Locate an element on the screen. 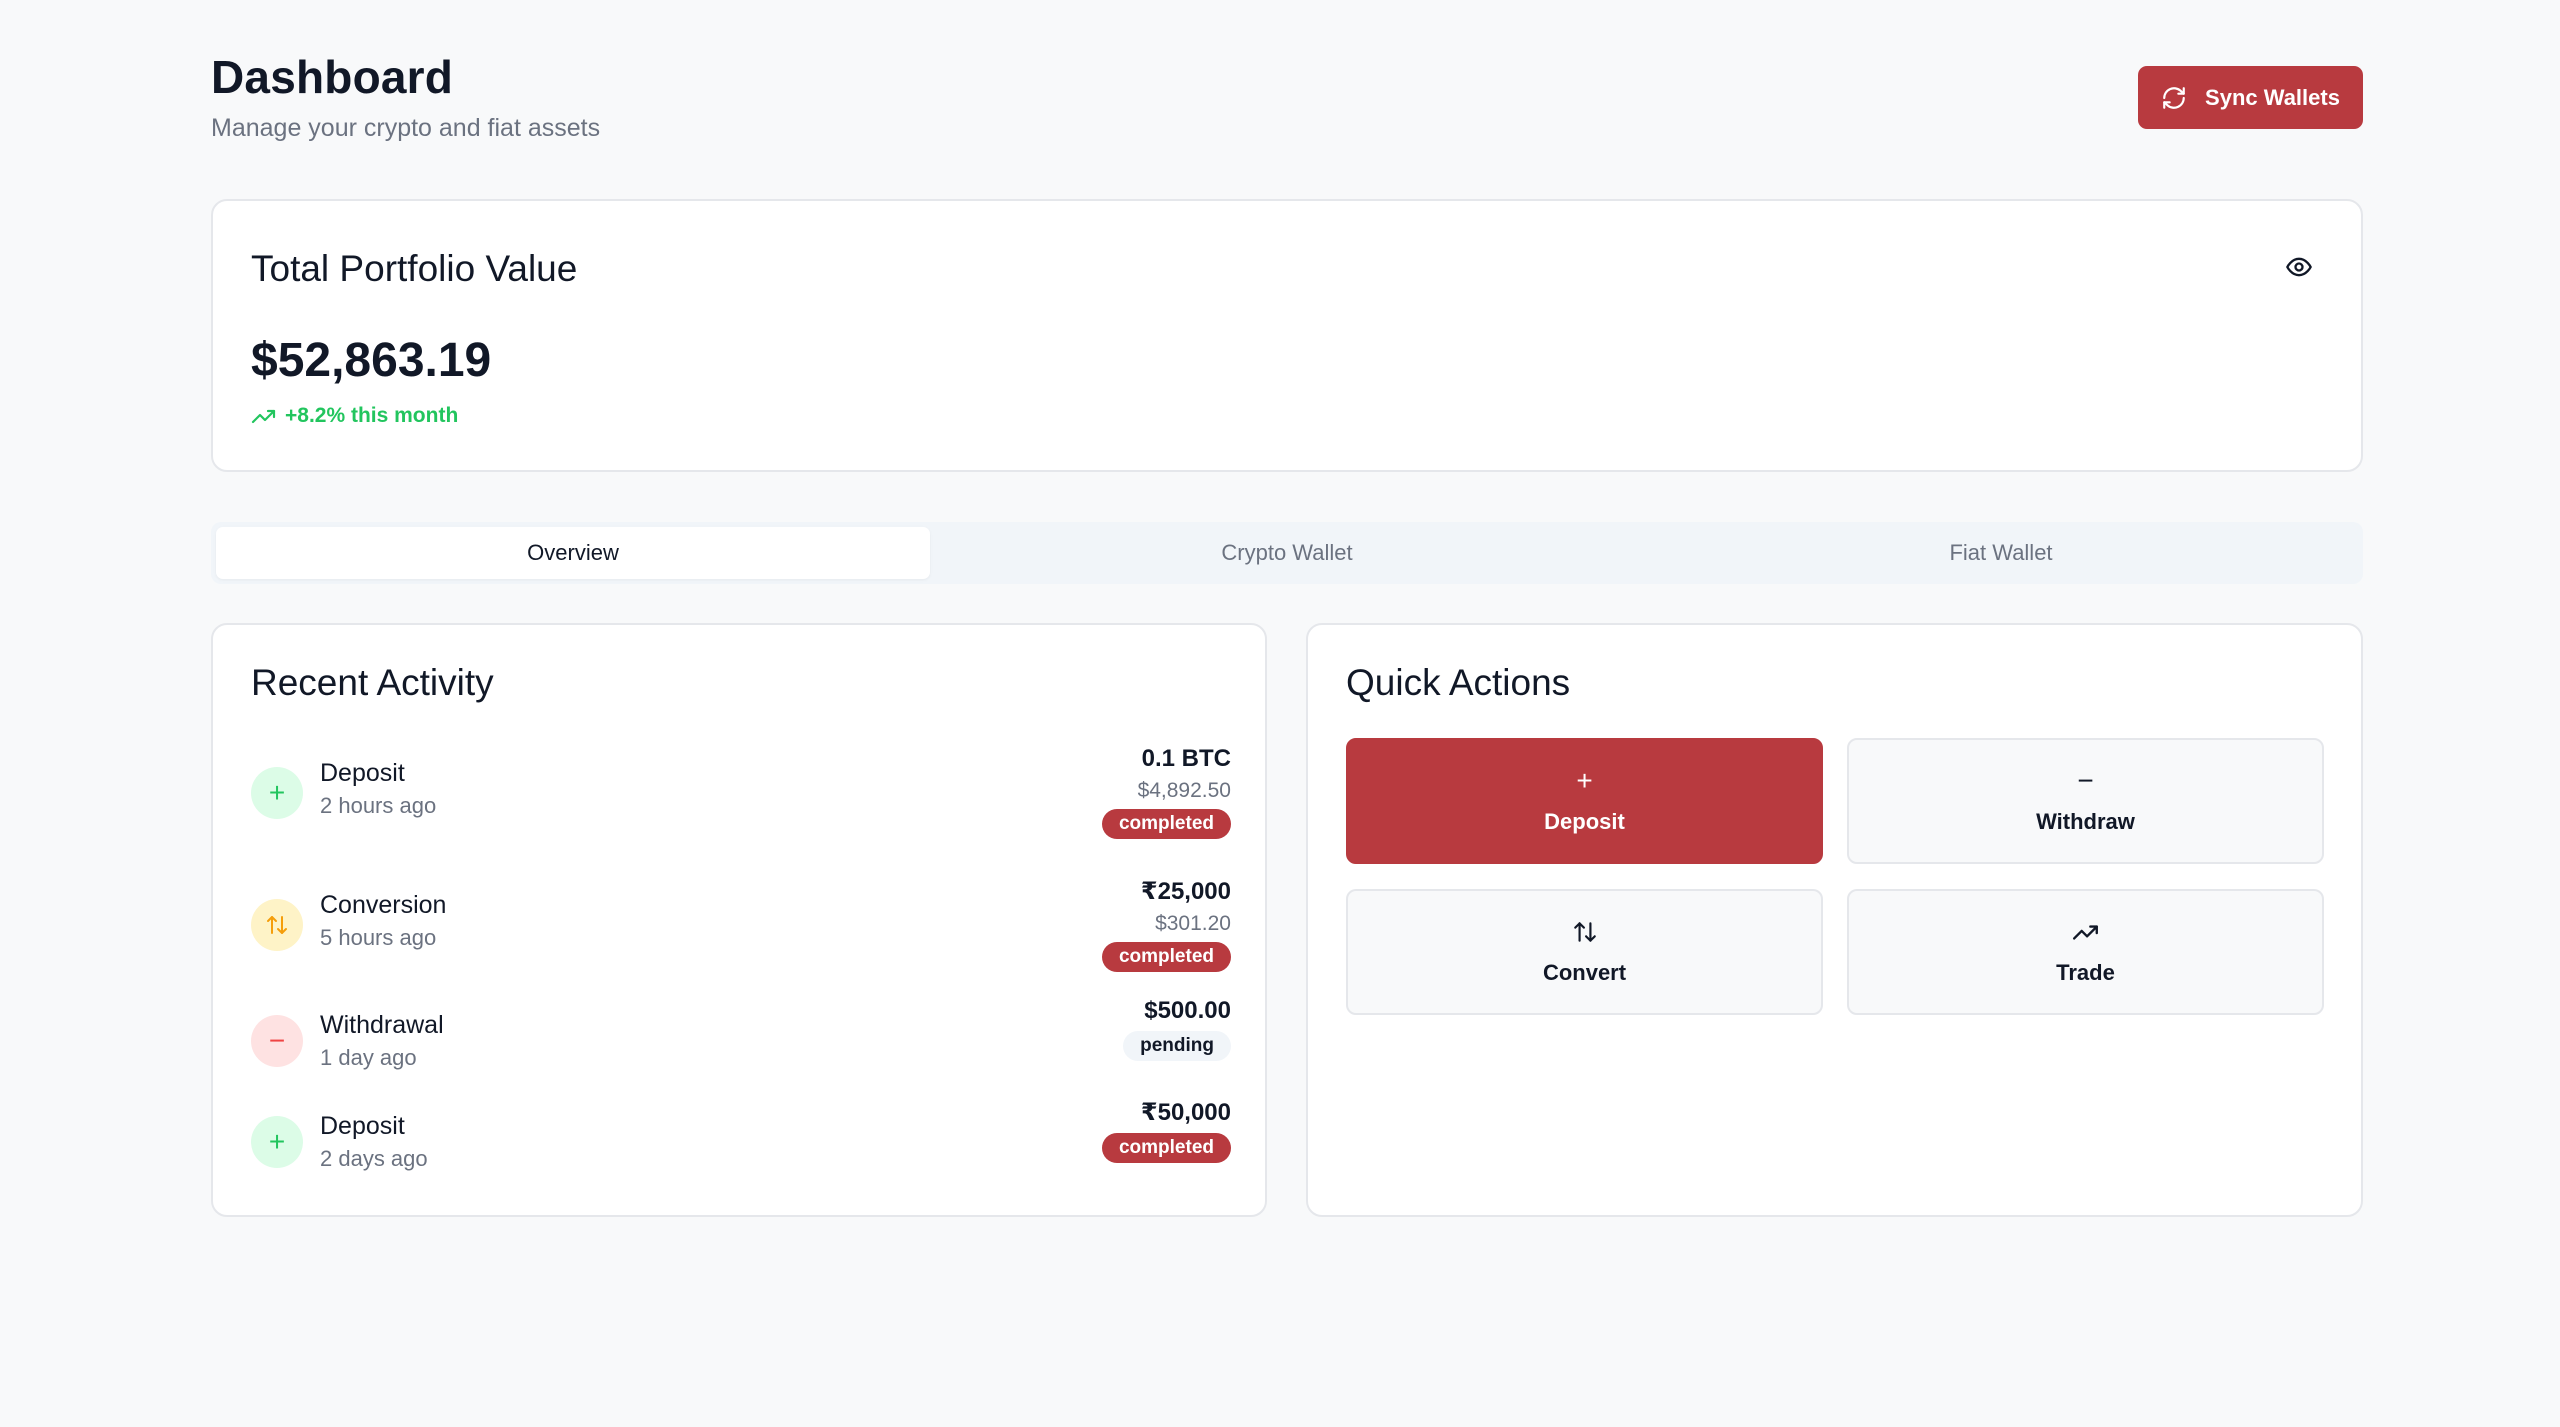  activity-amounts: ₹25,000 $301.20 completed is located at coordinates (1166, 924).